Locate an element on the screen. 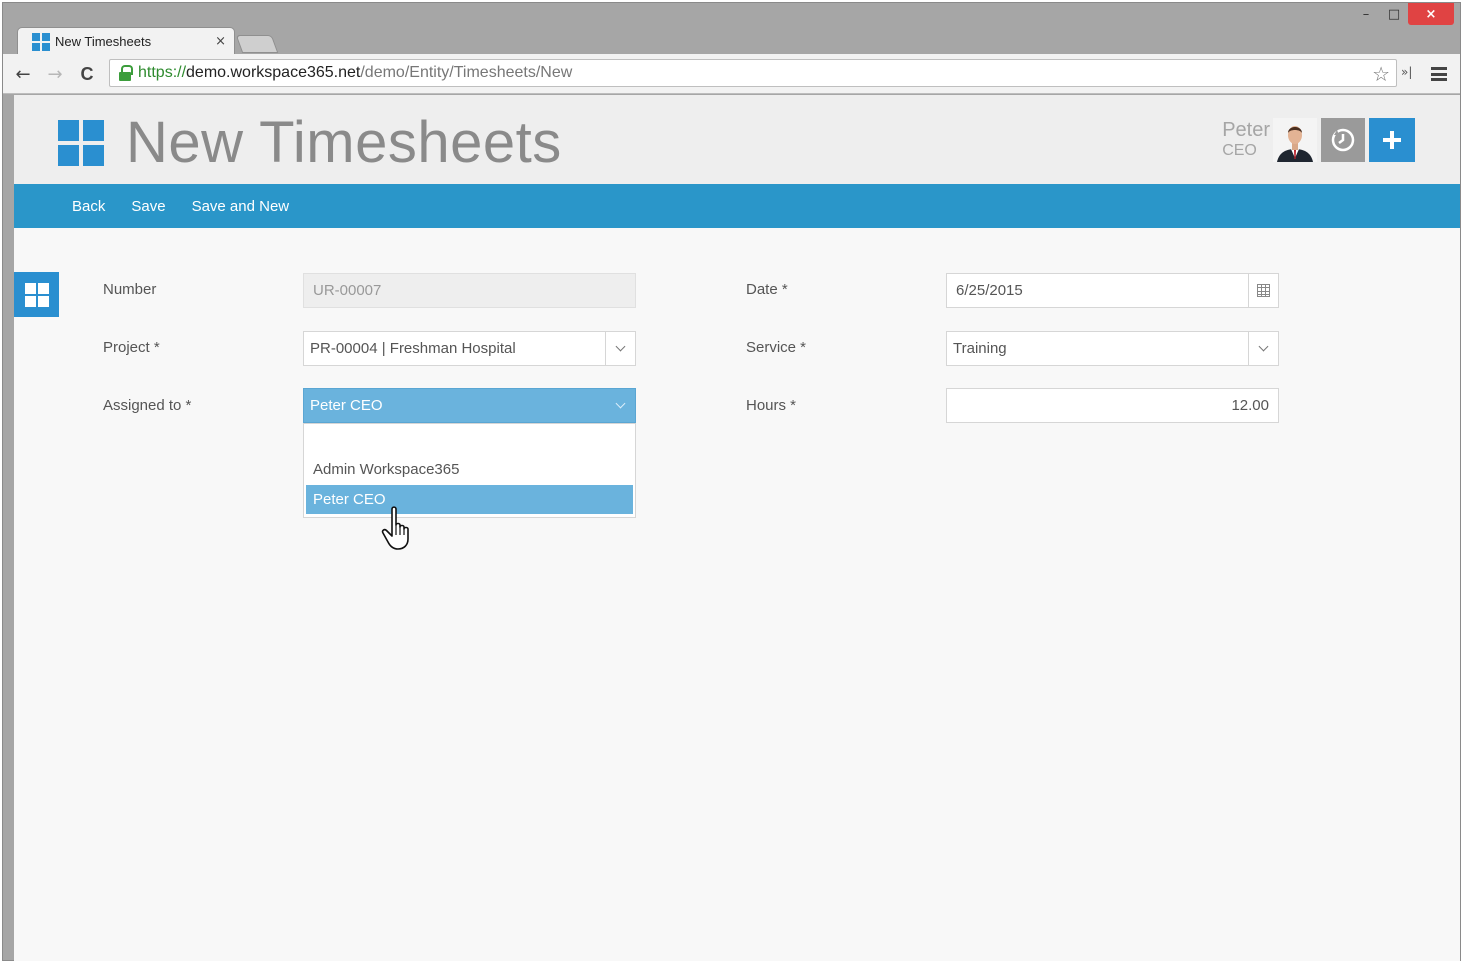  avatar is located at coordinates (1295, 140).